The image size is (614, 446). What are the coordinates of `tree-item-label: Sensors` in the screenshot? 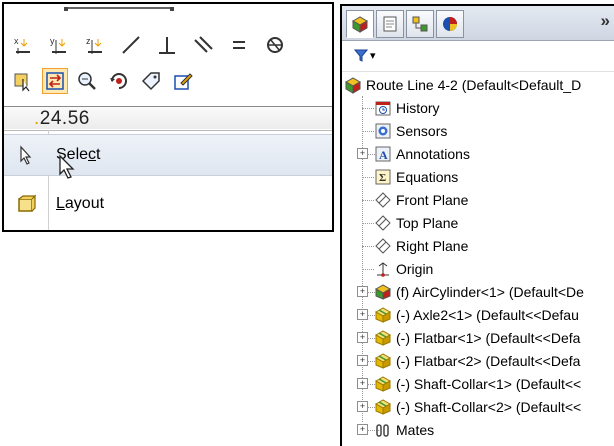 It's located at (422, 131).